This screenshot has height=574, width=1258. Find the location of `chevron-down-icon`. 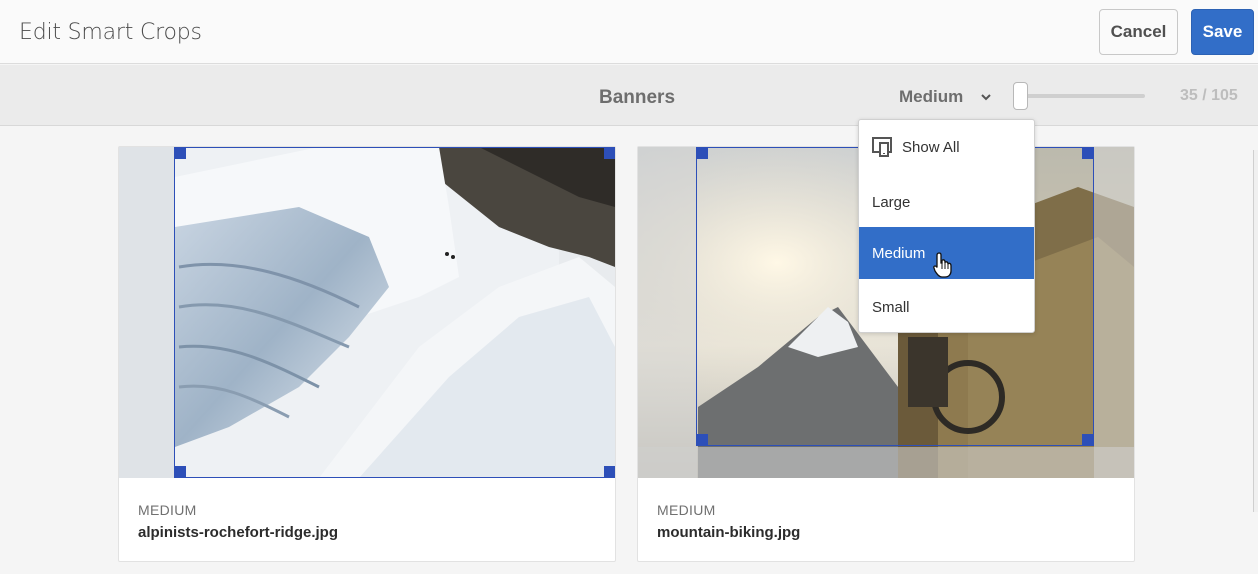

chevron-down-icon is located at coordinates (986, 97).